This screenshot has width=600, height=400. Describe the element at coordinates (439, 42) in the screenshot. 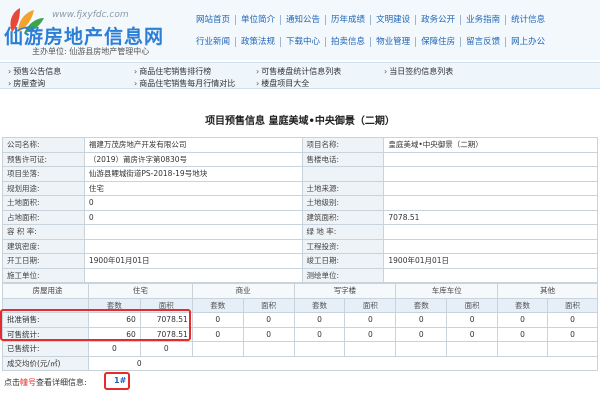

I see `nav-link-housing: 保障住房` at that location.